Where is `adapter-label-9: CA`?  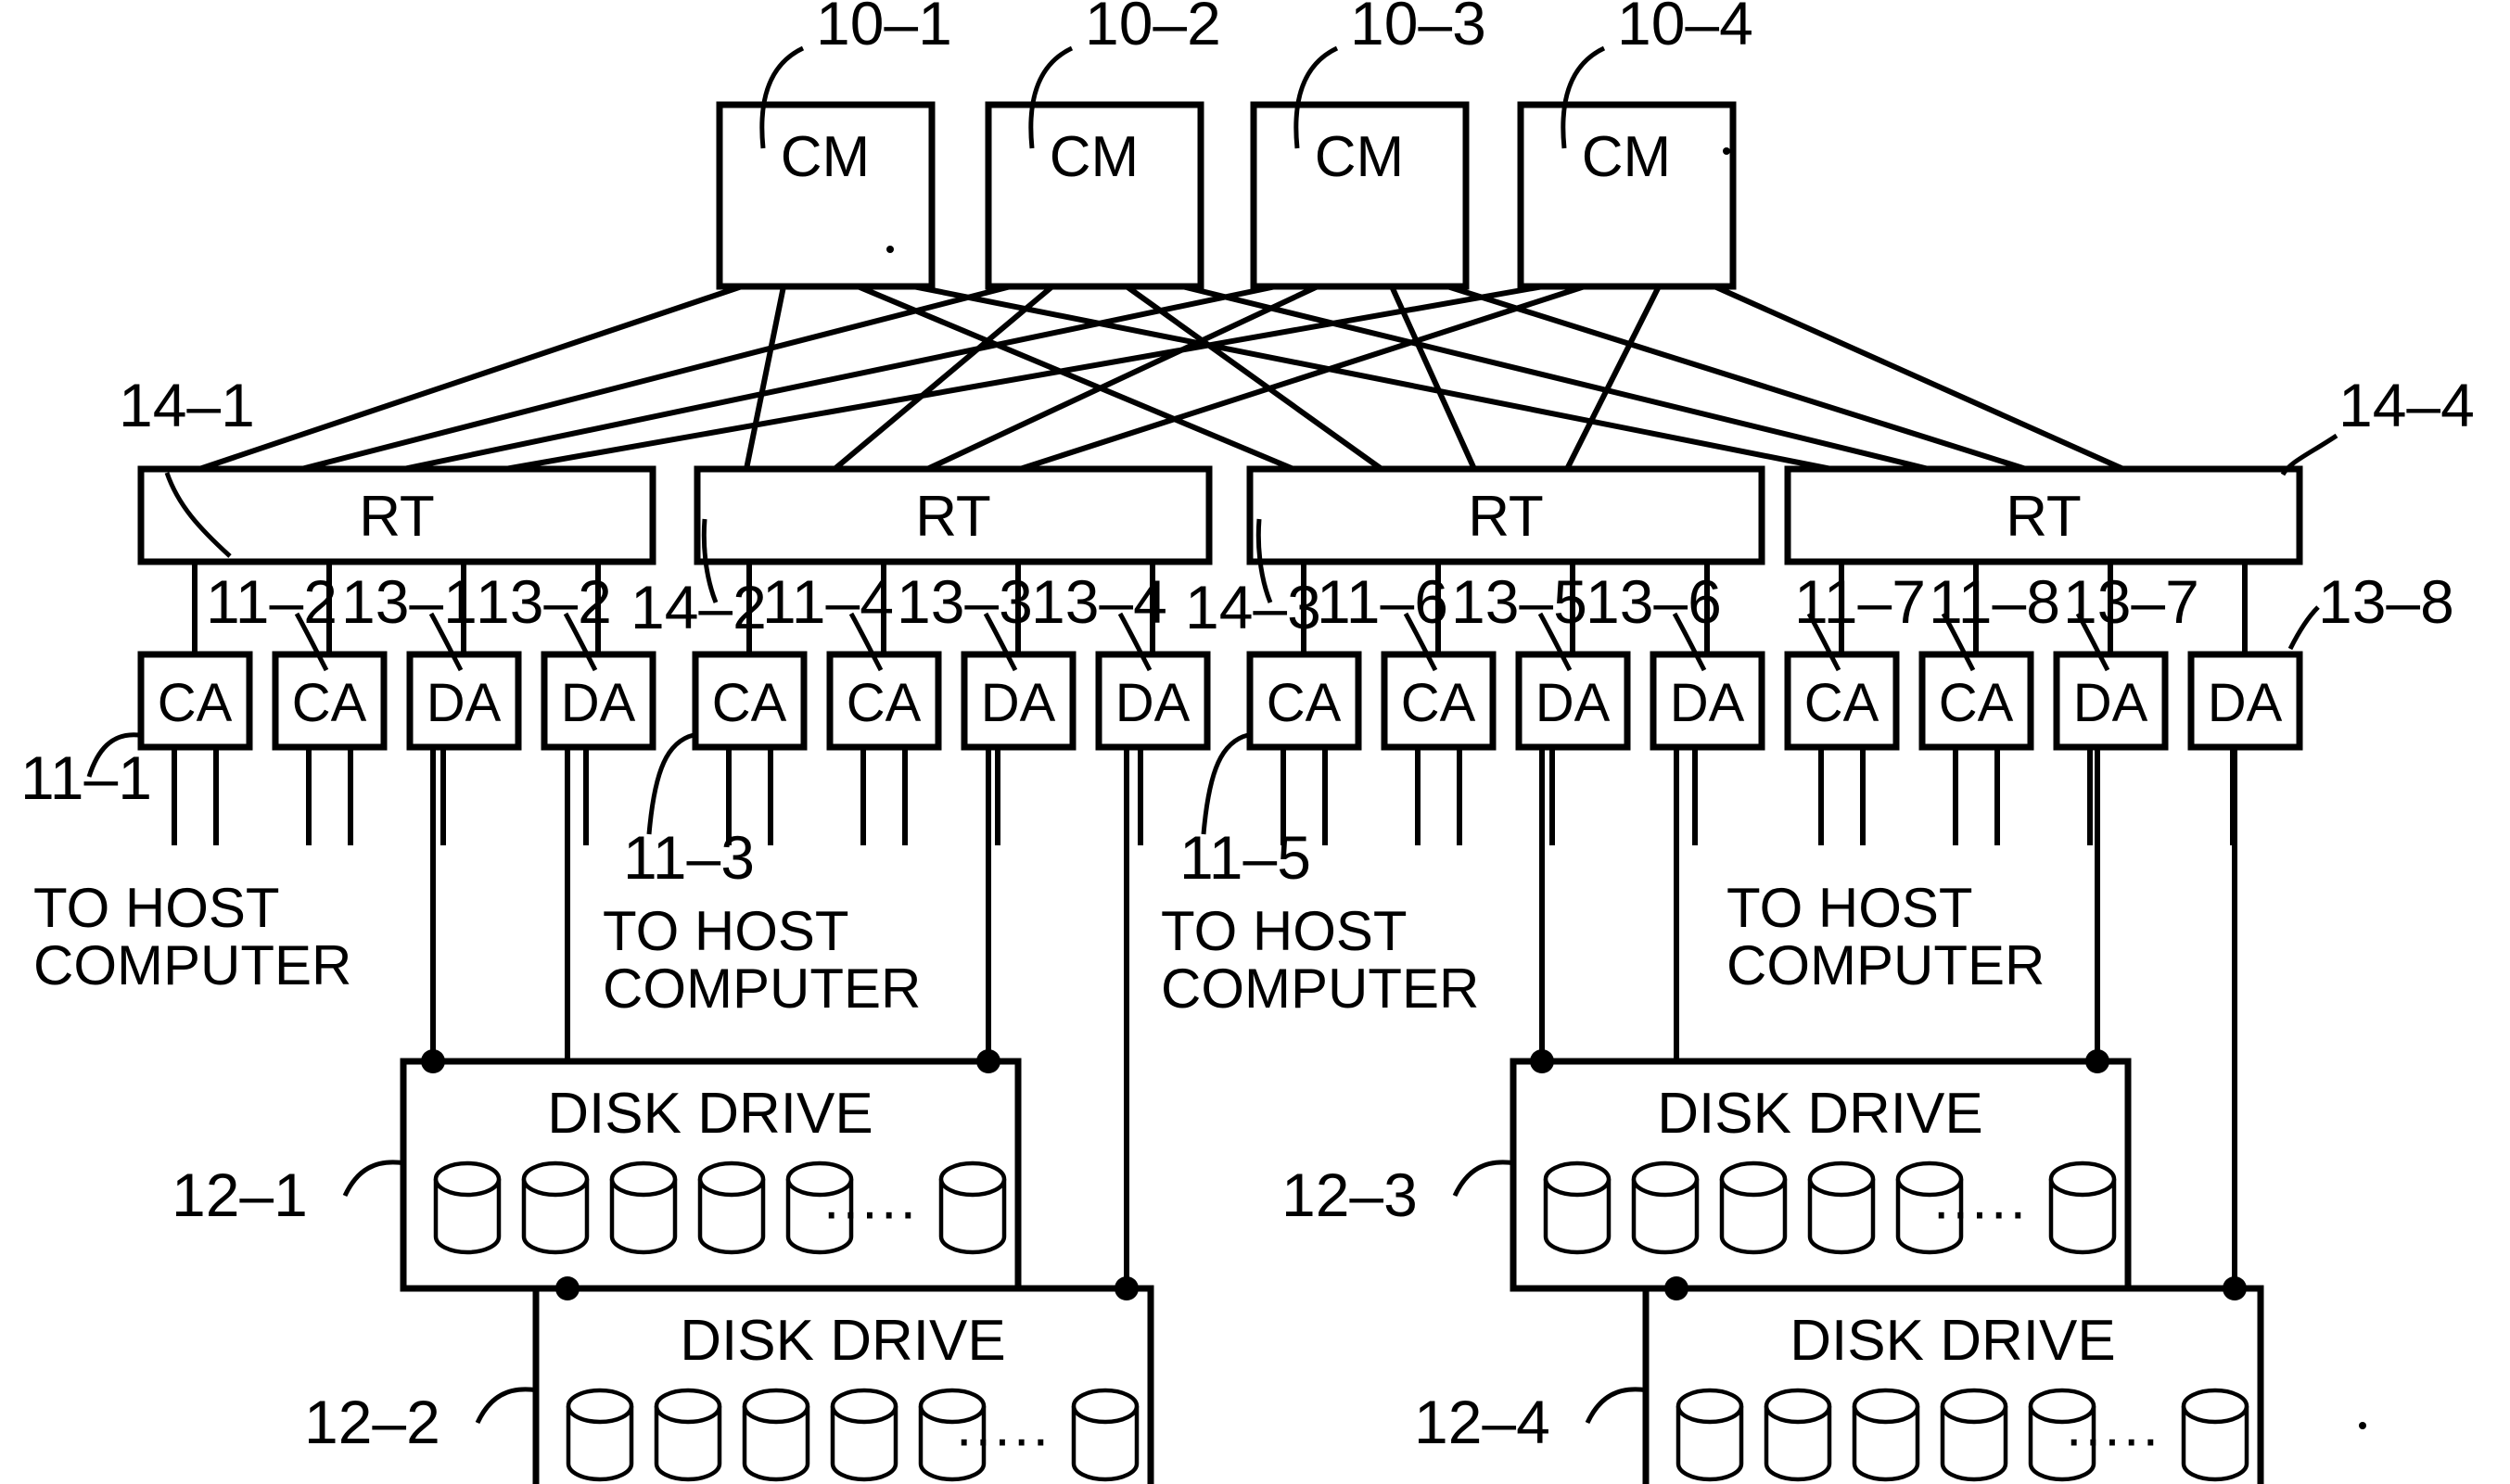
adapter-label-9: CA is located at coordinates (1304, 703).